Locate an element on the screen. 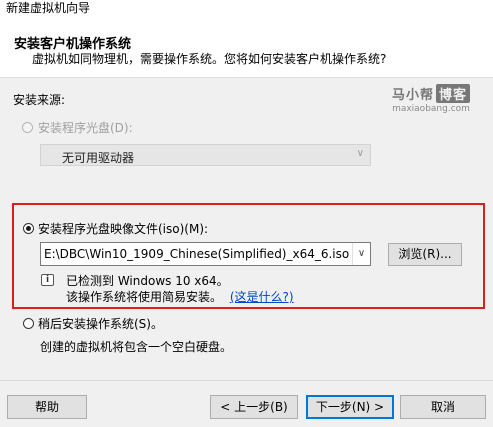 The height and width of the screenshot is (427, 493). radio-install-later is located at coordinates (28, 323).